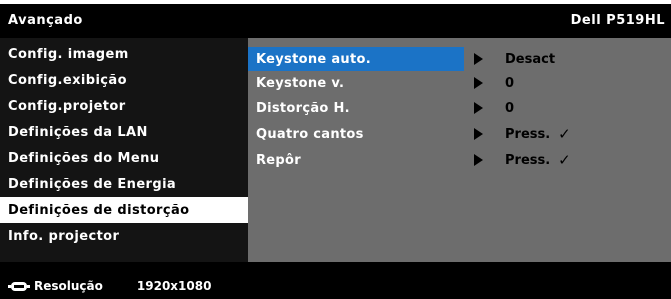  Describe the element at coordinates (335, 20) in the screenshot. I see `title-bar: Avançado Dell P519HL` at that location.